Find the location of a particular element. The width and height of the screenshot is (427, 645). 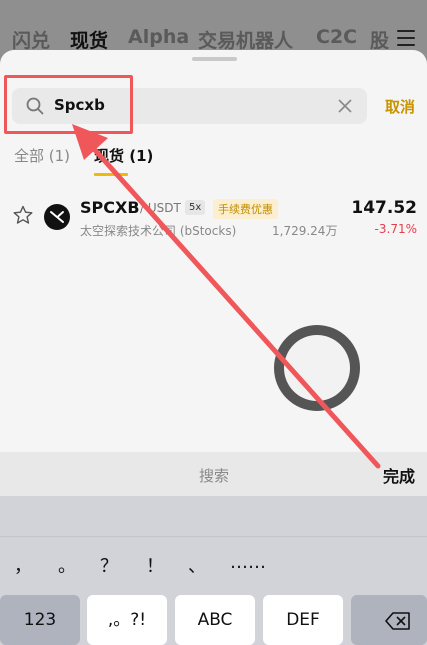

key-def: DEF is located at coordinates (303, 620).